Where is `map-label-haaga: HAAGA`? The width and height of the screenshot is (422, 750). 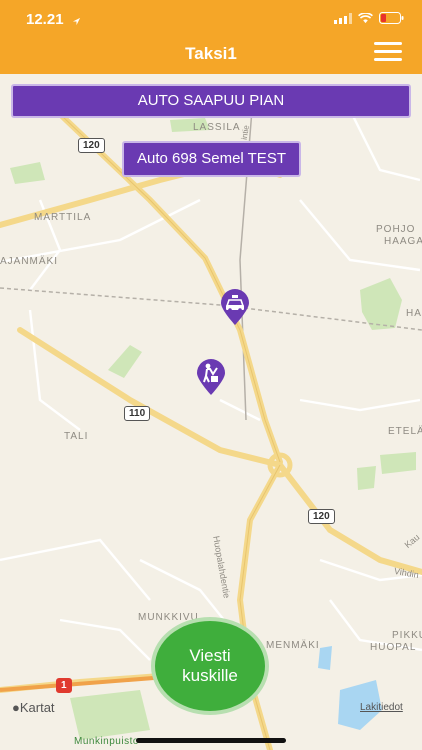 map-label-haaga: HAAGA is located at coordinates (403, 241).